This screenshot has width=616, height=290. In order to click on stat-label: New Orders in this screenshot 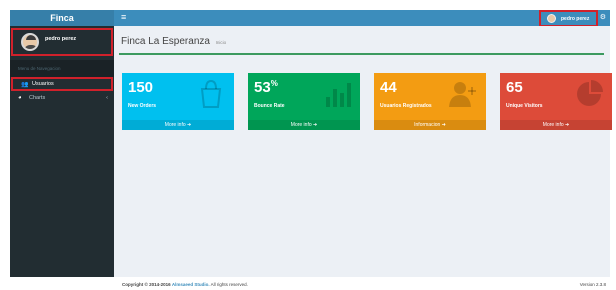, I will do `click(142, 106)`.